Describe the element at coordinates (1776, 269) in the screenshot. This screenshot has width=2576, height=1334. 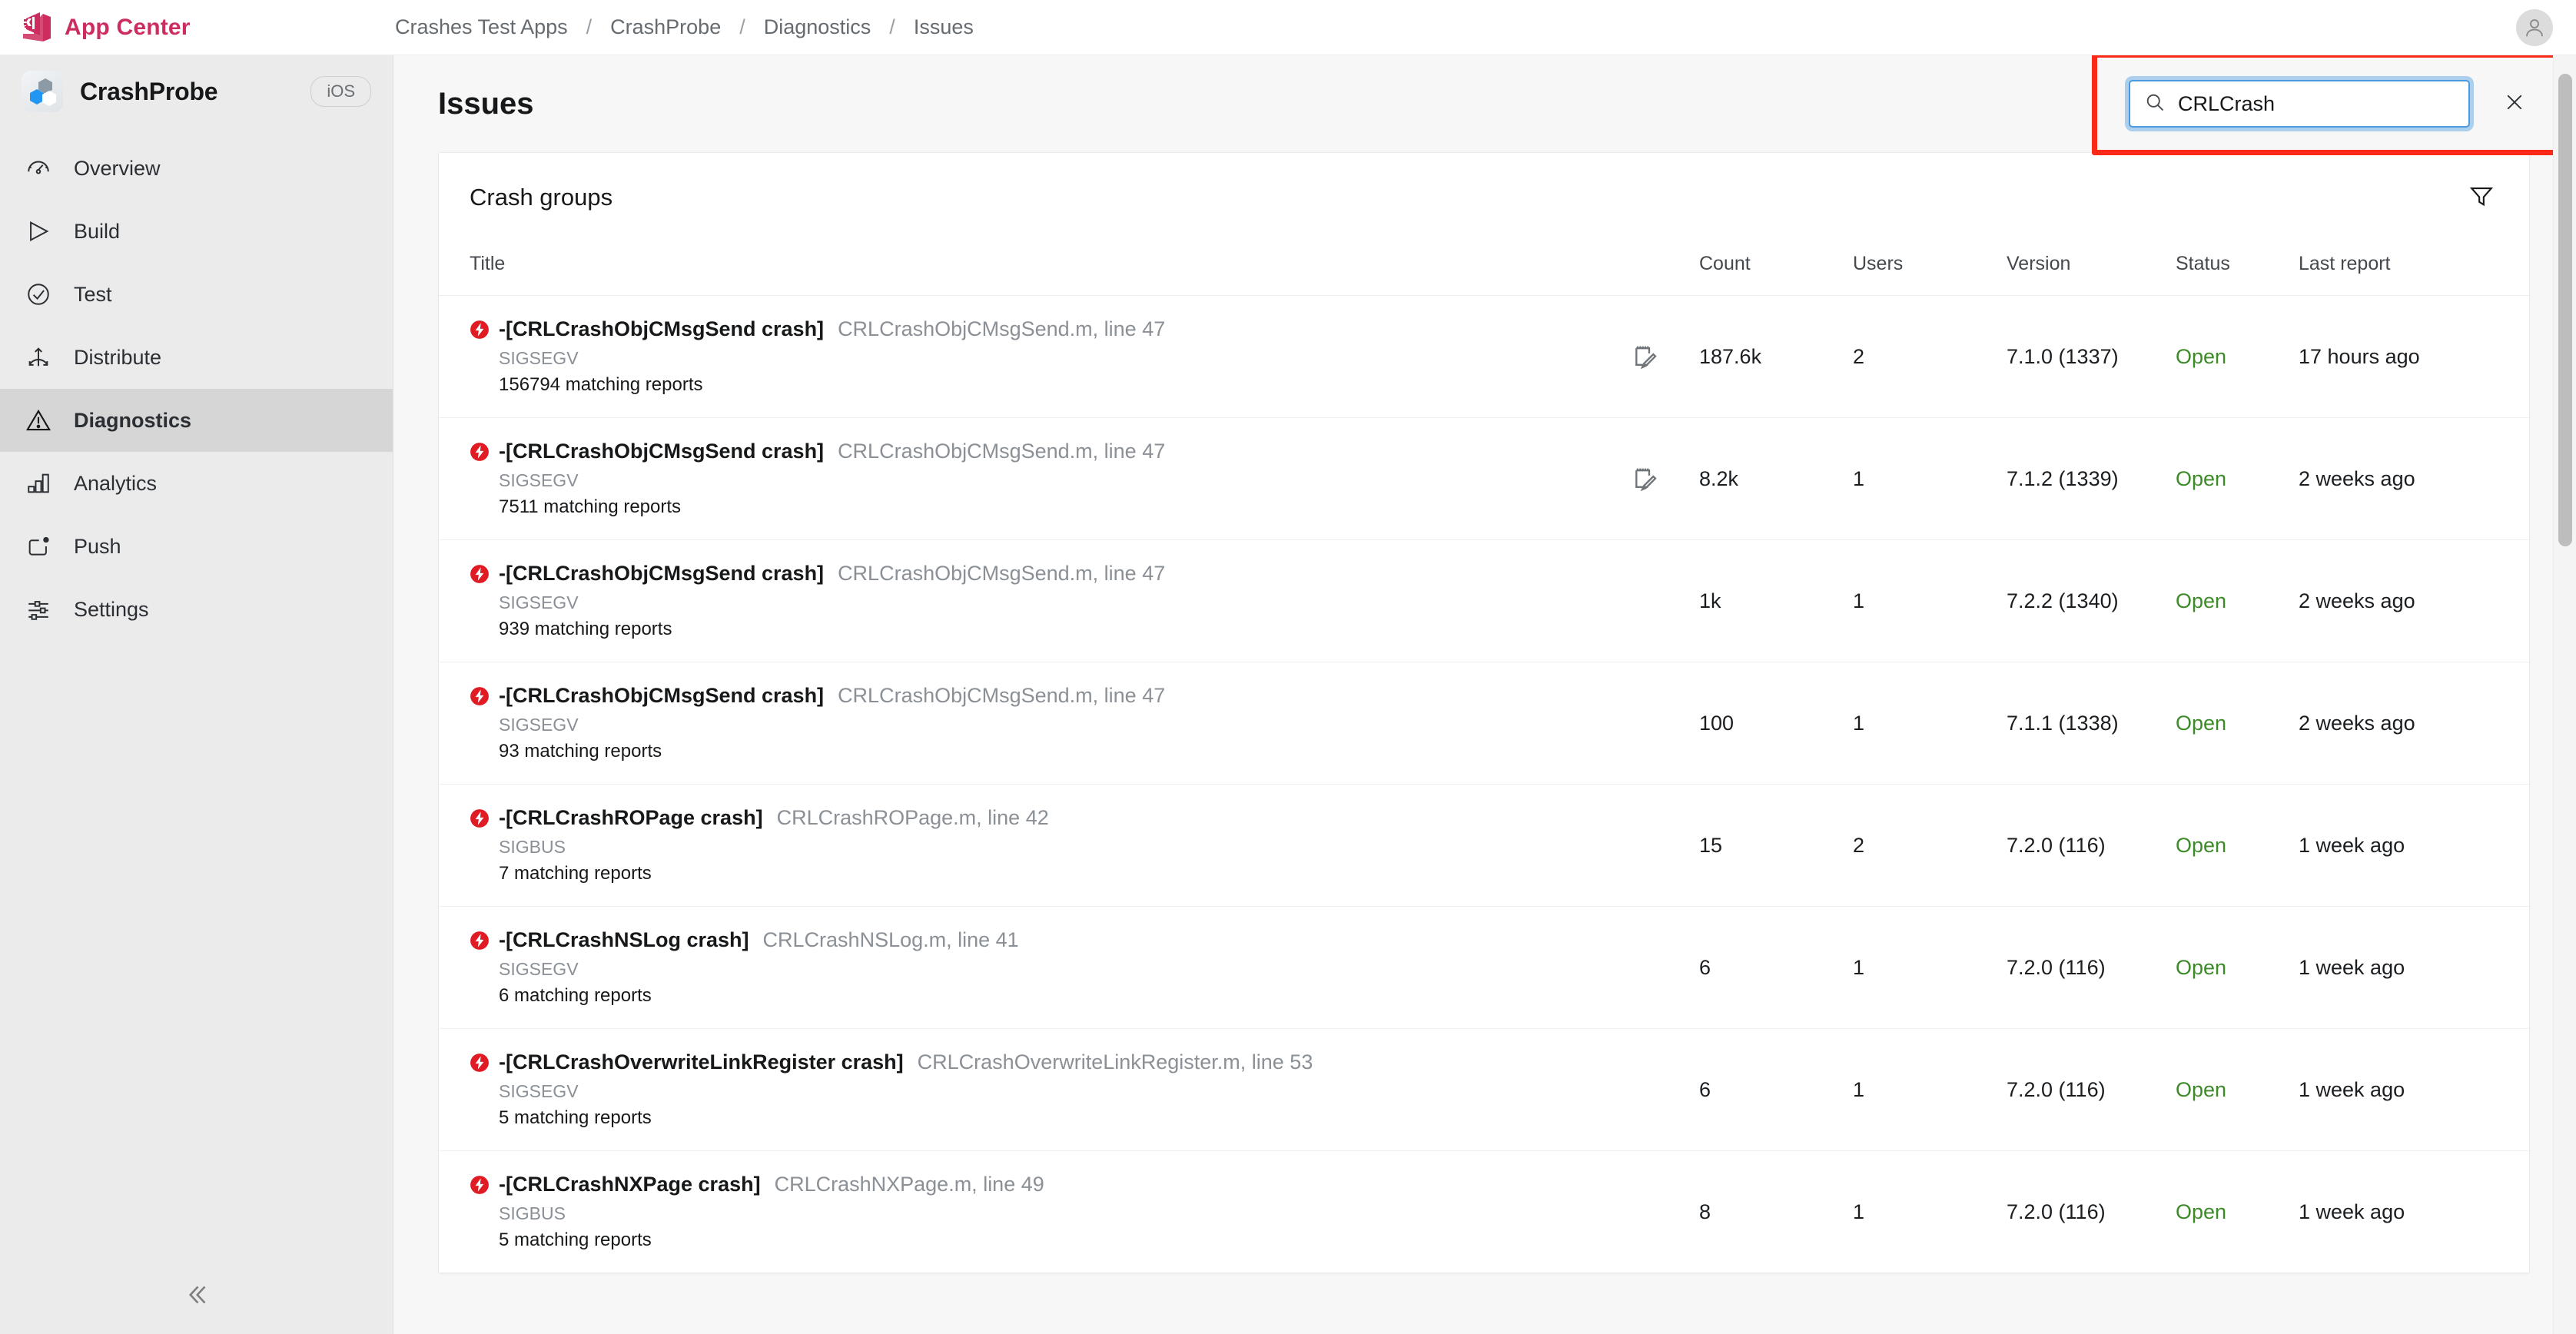
I see `column-header-count: Count` at that location.